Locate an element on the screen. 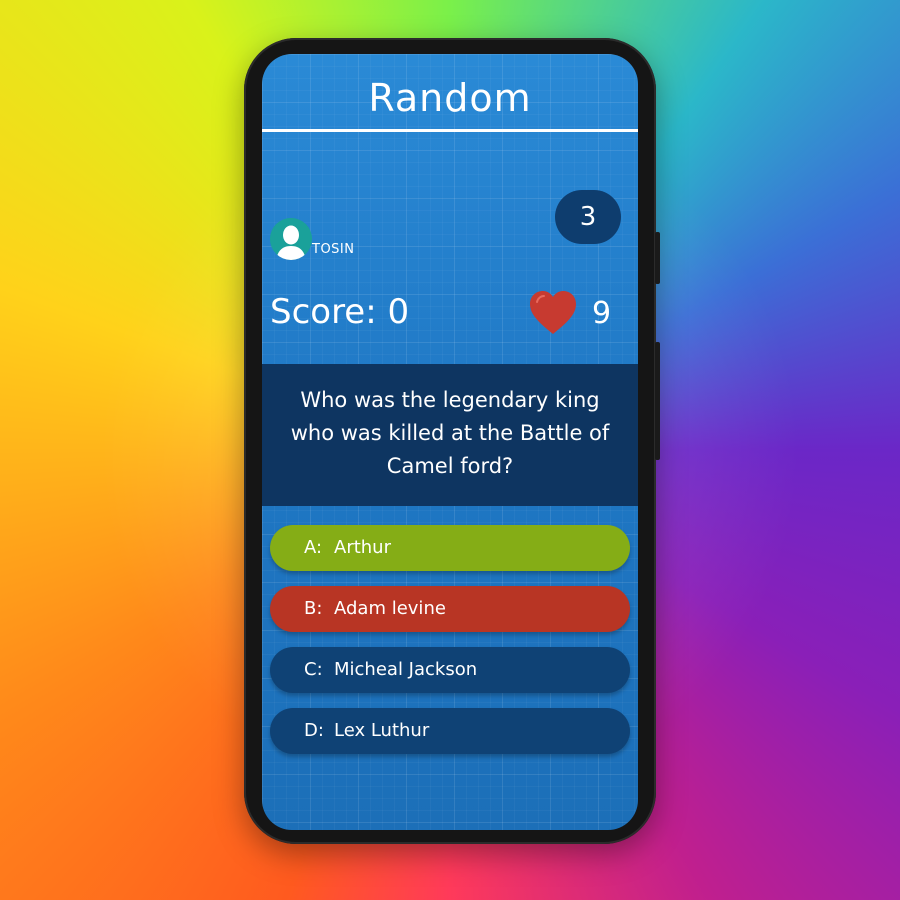 Image resolution: width=900 pixels, height=900 pixels. answer-option-letter: B: is located at coordinates (313, 608).